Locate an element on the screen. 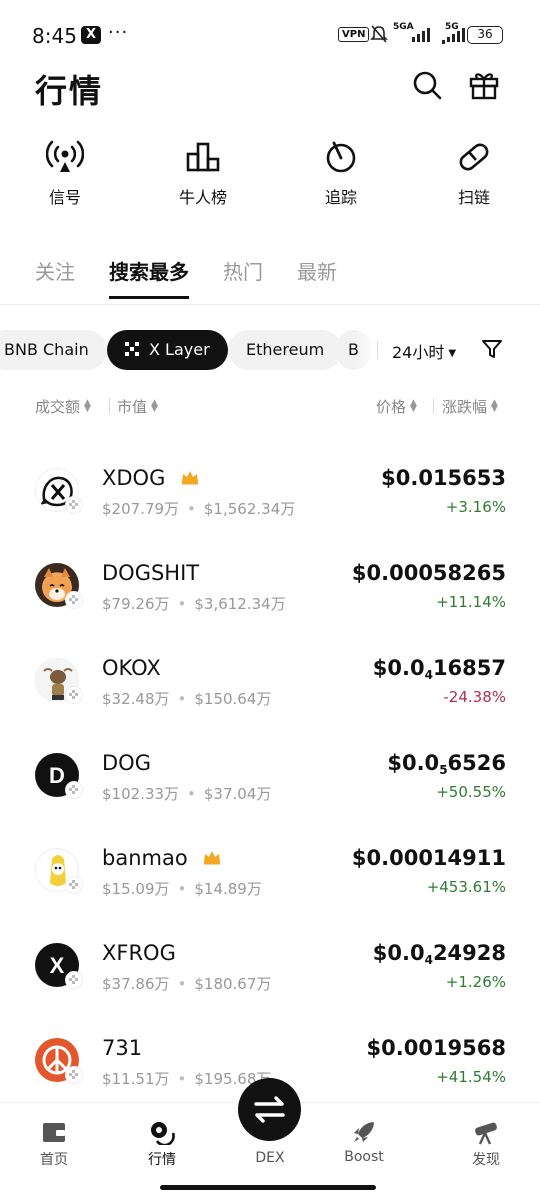  chip-label: Ethereum is located at coordinates (285, 349).